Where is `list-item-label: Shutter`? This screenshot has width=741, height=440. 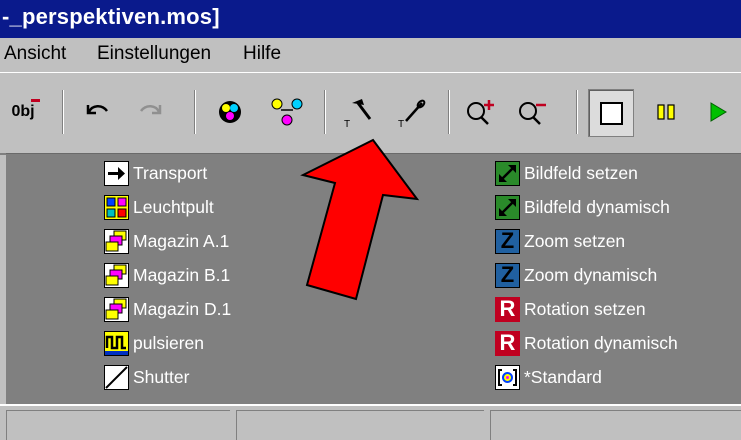
list-item-label: Shutter is located at coordinates (161, 376).